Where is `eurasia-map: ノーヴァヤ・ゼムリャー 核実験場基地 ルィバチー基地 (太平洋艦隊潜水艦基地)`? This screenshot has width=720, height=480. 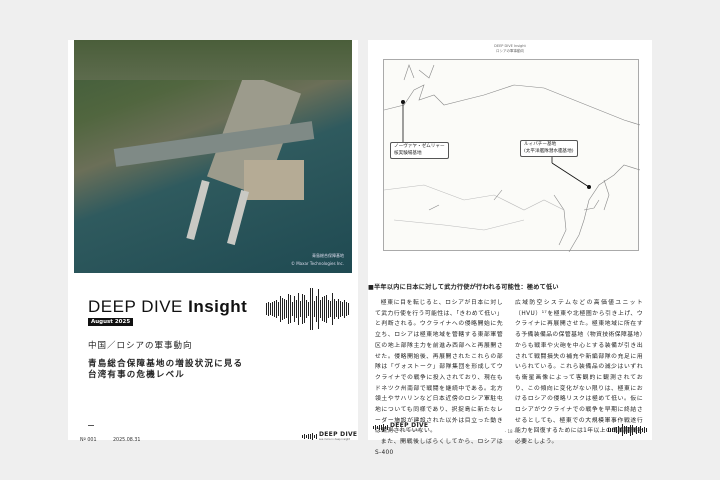 eurasia-map: ノーヴァヤ・ゼムリャー 核実験場基地 ルィバチー基地 (太平洋艦隊潜水艦基地) is located at coordinates (512, 156).